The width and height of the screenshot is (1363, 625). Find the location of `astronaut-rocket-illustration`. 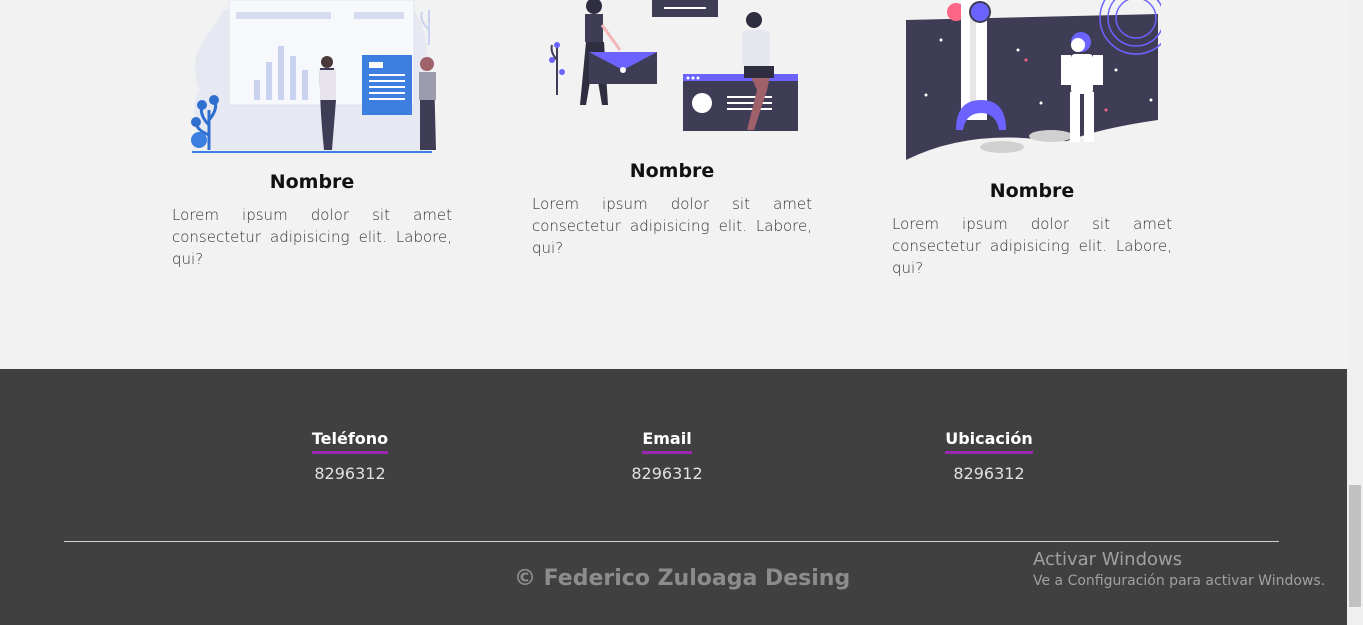

astronaut-rocket-illustration is located at coordinates (1033, 82).